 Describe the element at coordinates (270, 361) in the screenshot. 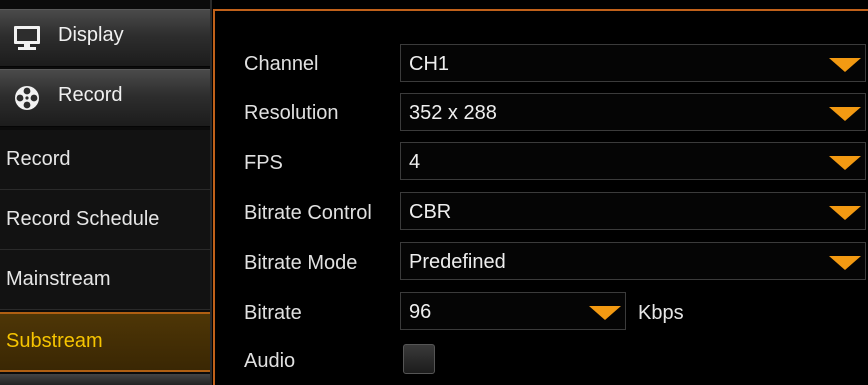

I see `audio-label: Audio` at that location.